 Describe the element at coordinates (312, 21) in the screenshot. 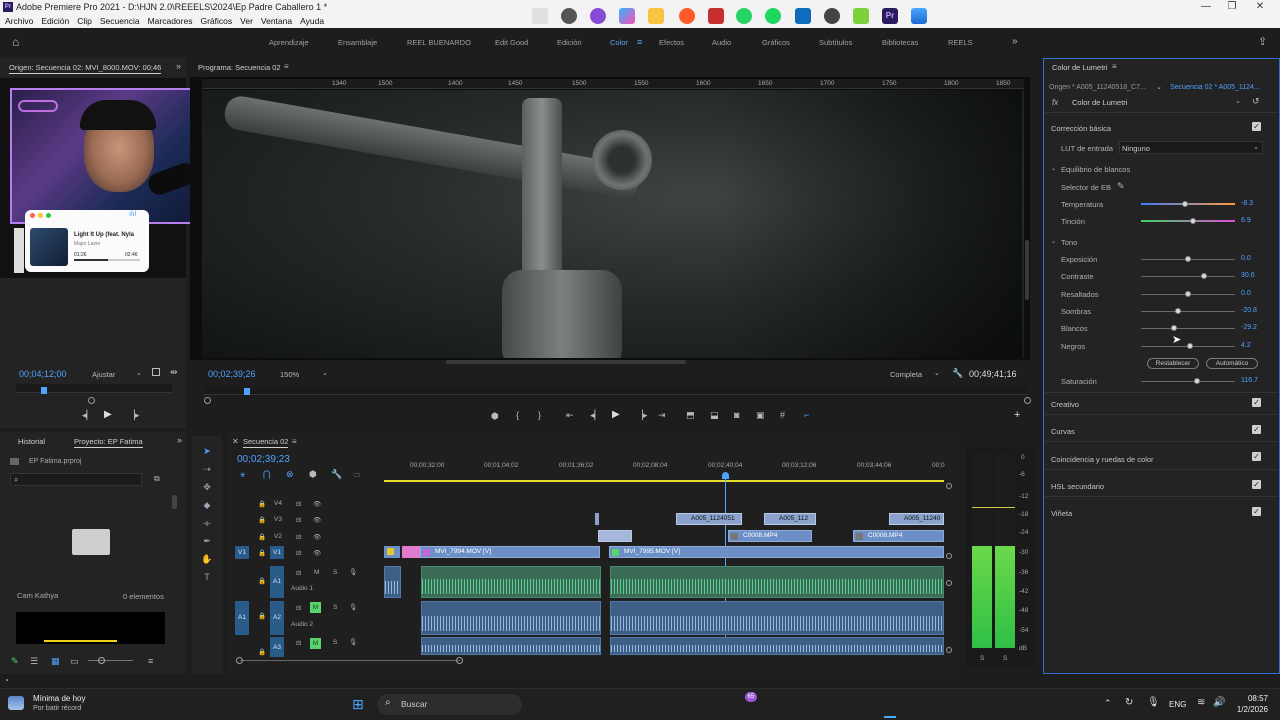

I see `menu-ayuda: Ayuda` at that location.